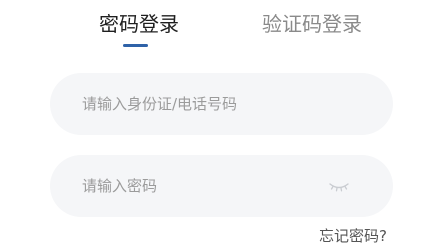 Image resolution: width=438 pixels, height=250 pixels. Describe the element at coordinates (339, 186) in the screenshot. I see `eye-closed-icon` at that location.